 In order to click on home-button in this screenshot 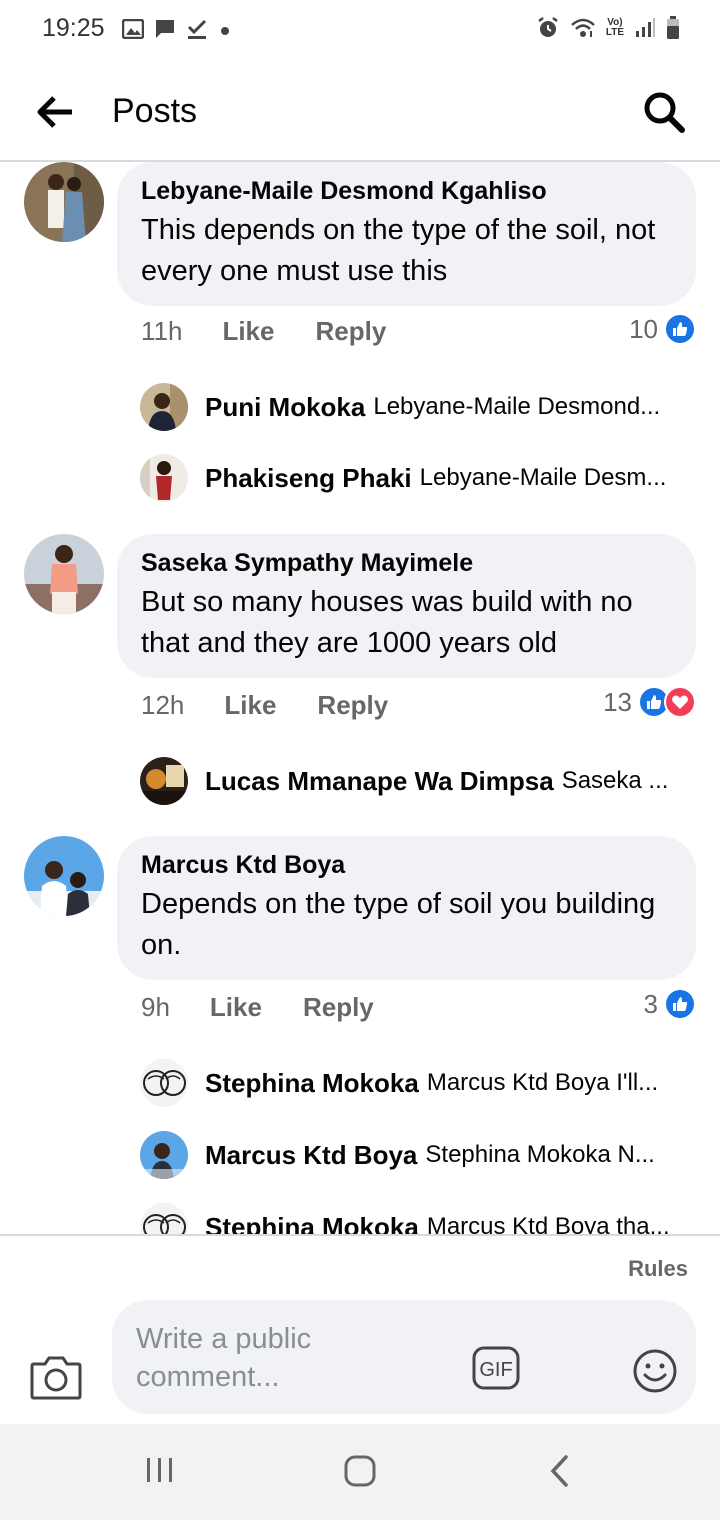, I will do `click(360, 1473)`.